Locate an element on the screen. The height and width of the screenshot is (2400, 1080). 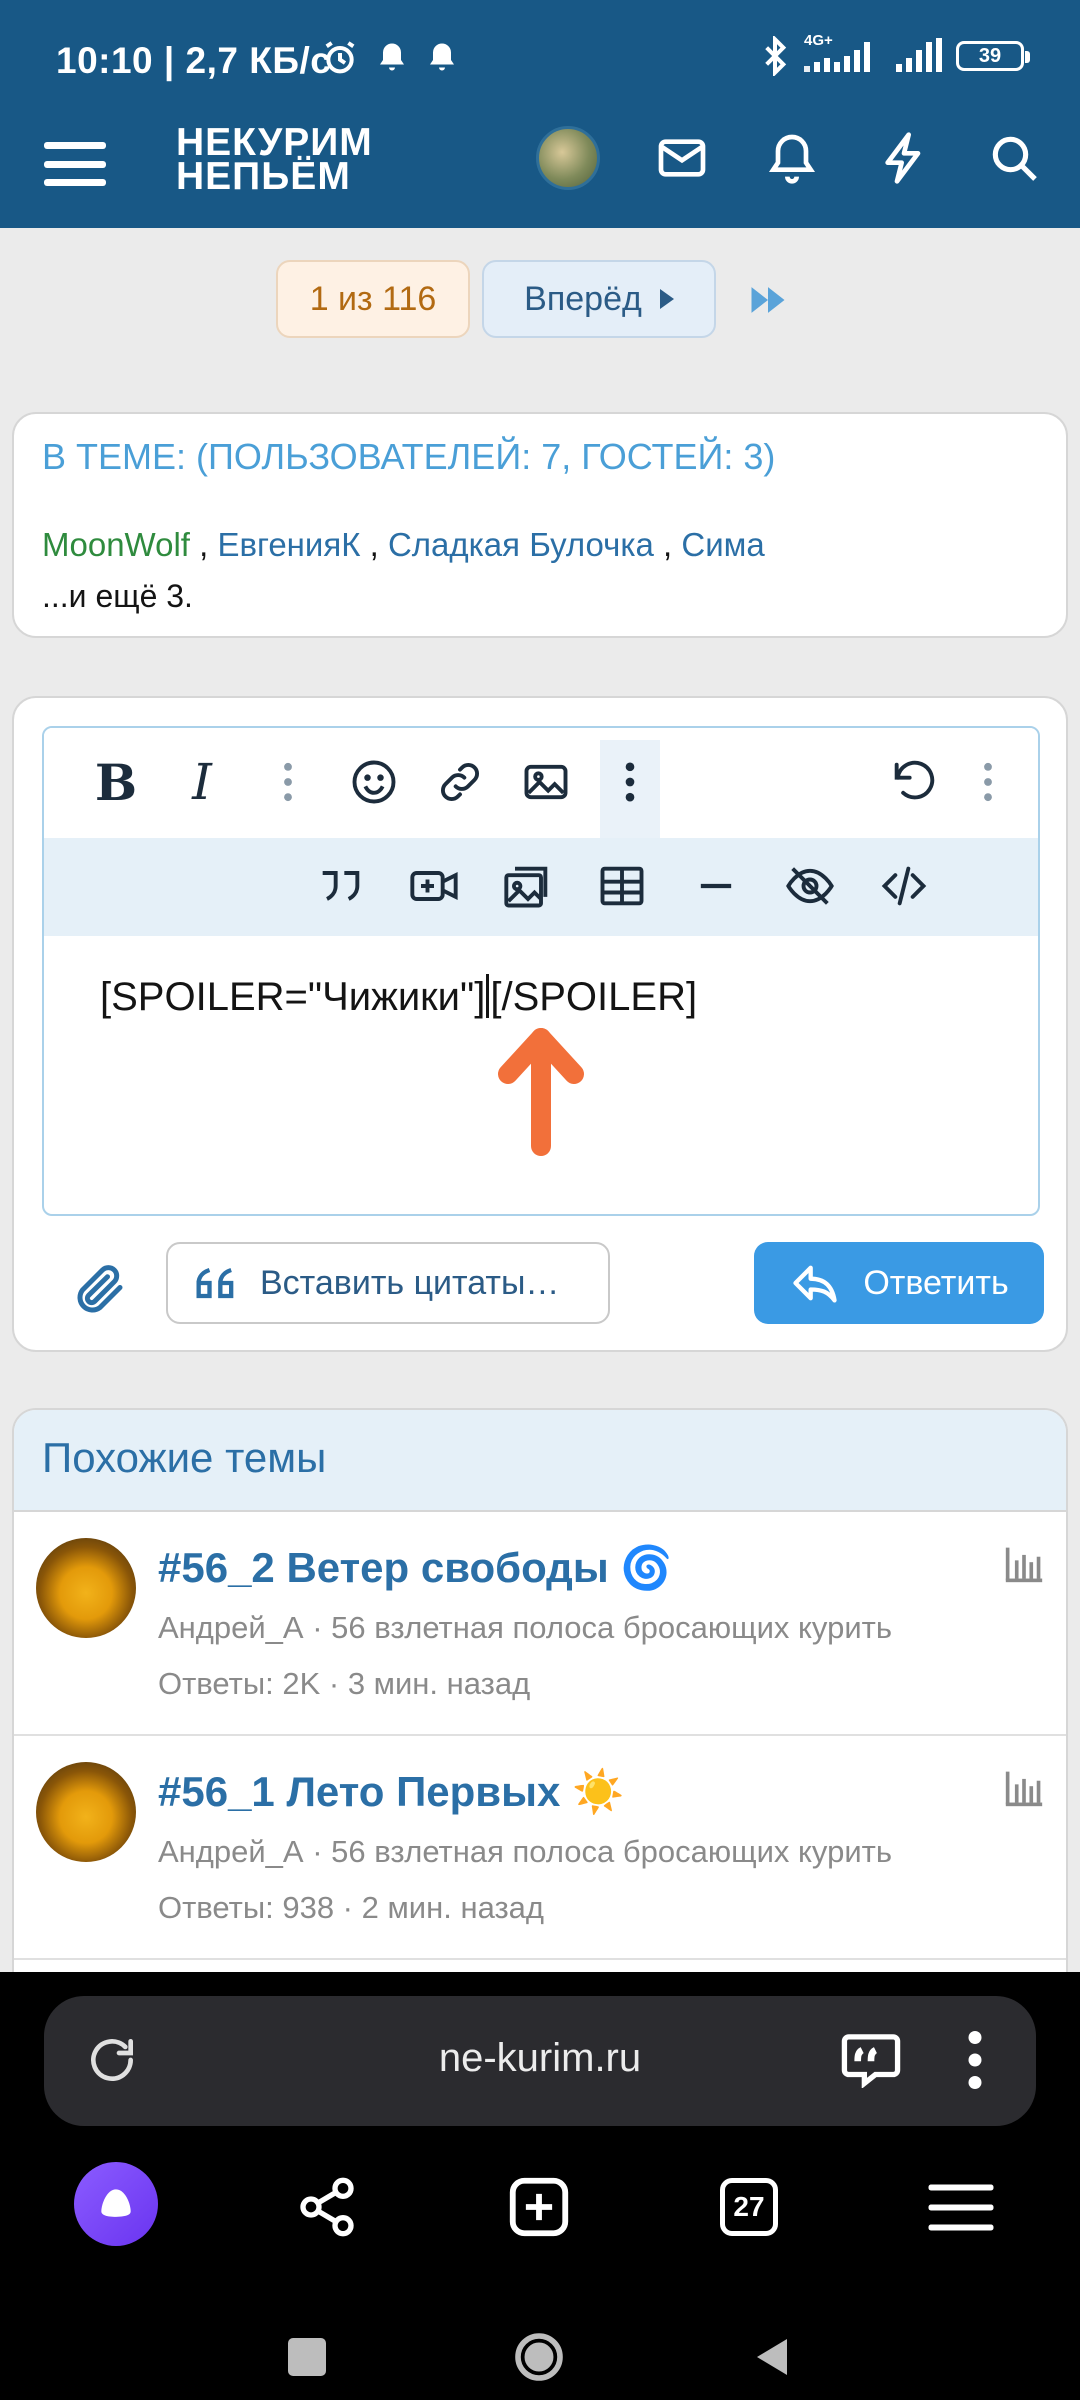
new-tab-icon is located at coordinates (539, 2207).